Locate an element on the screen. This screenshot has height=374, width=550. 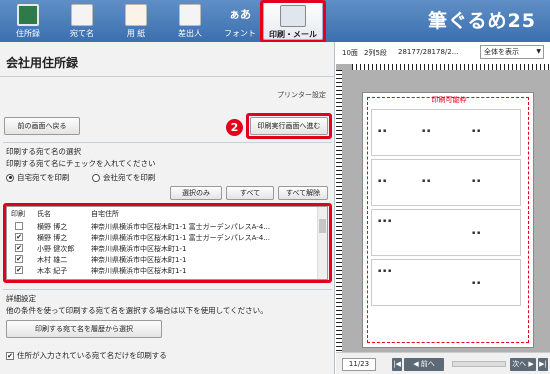
radio-empty-icon is located at coordinates (96, 177).